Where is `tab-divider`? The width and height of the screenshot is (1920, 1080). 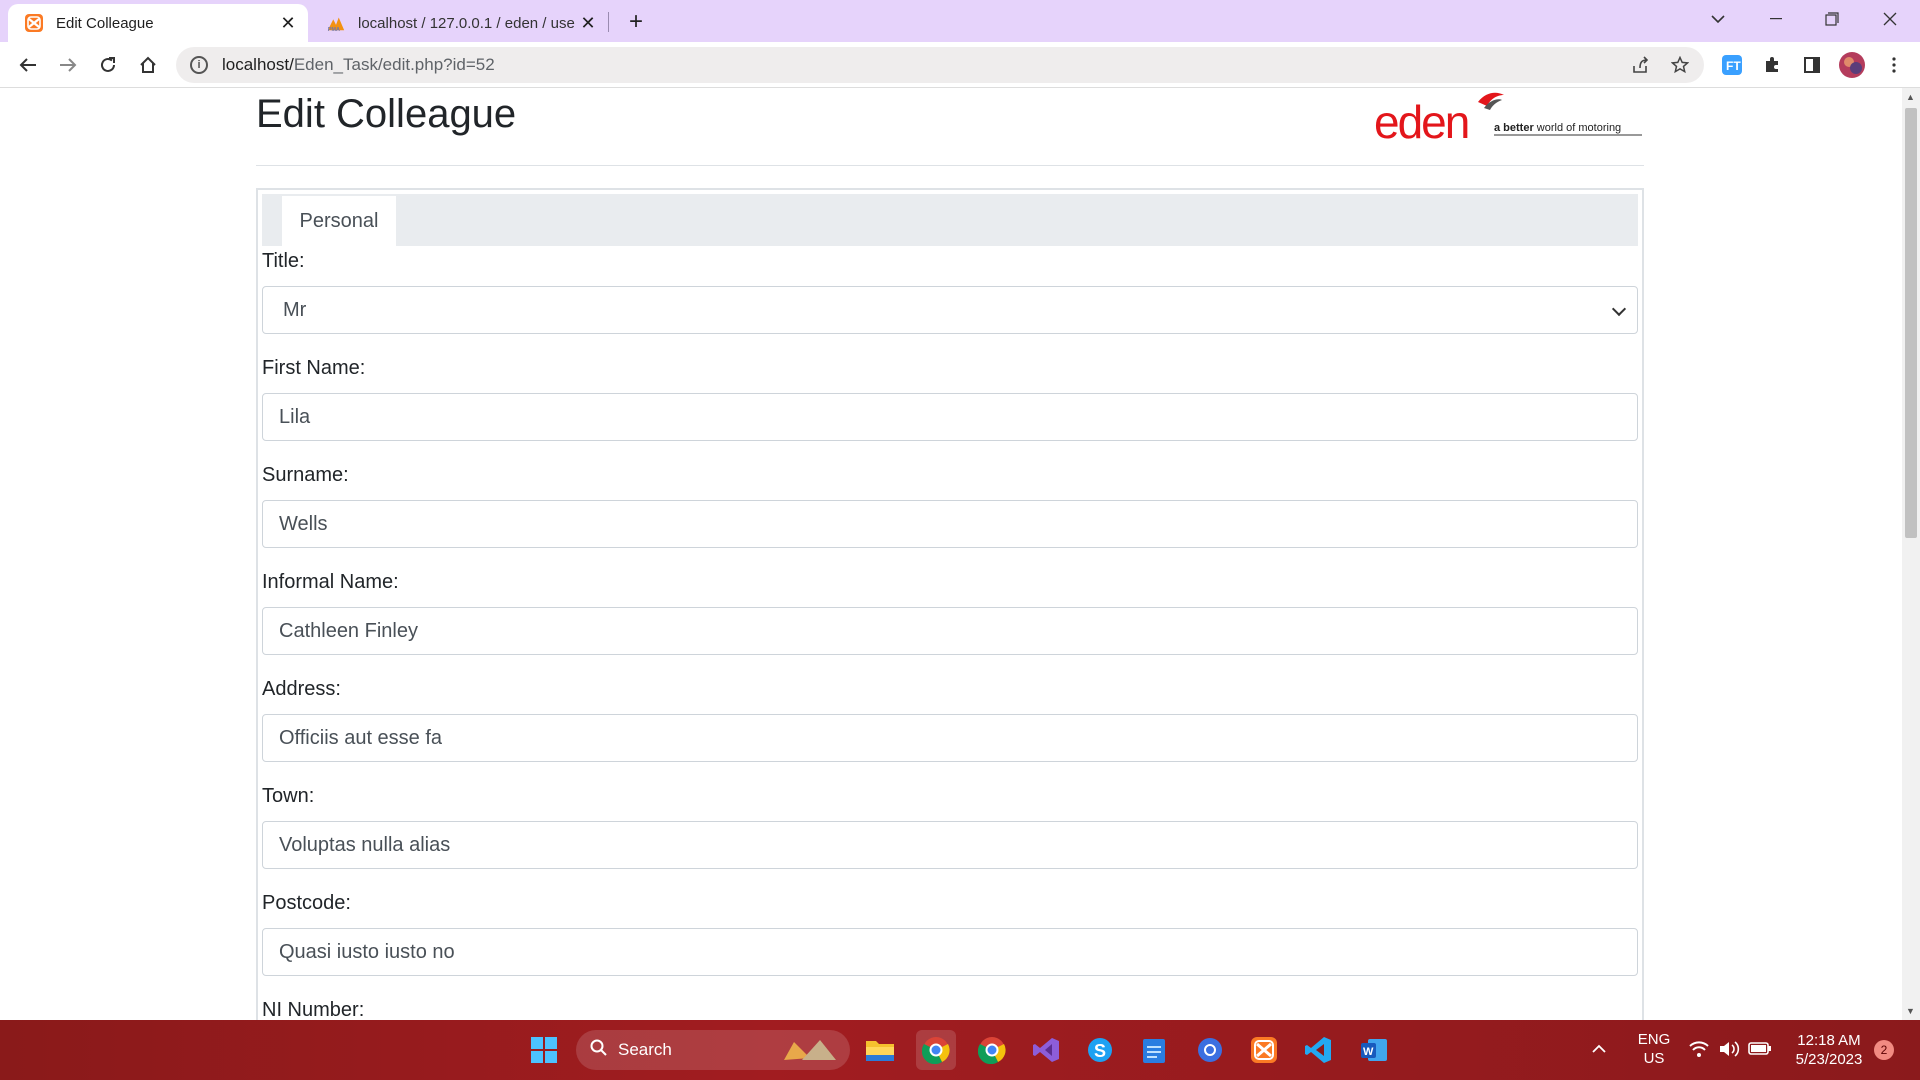
tab-divider is located at coordinates (608, 22).